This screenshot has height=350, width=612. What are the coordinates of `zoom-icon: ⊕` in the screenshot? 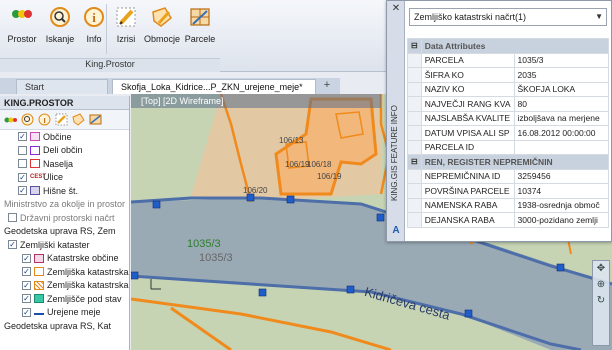 It's located at (601, 286).